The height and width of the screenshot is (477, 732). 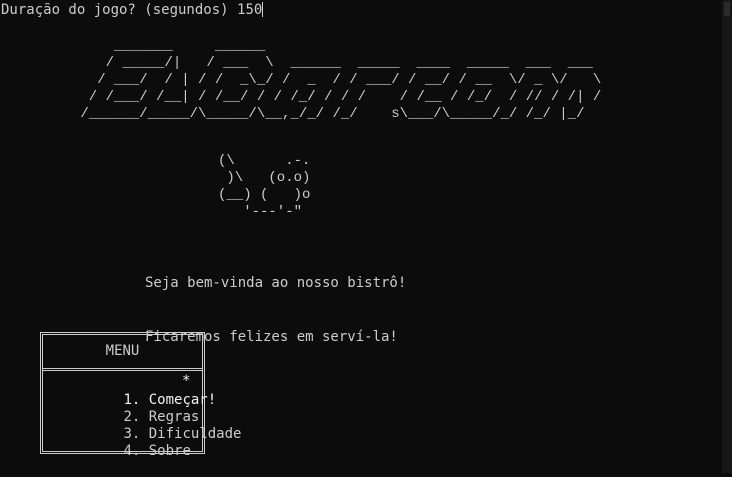 I want to click on welcome-line-1: Seja bem-vinda ao nosso bistrô!, so click(x=276, y=283).